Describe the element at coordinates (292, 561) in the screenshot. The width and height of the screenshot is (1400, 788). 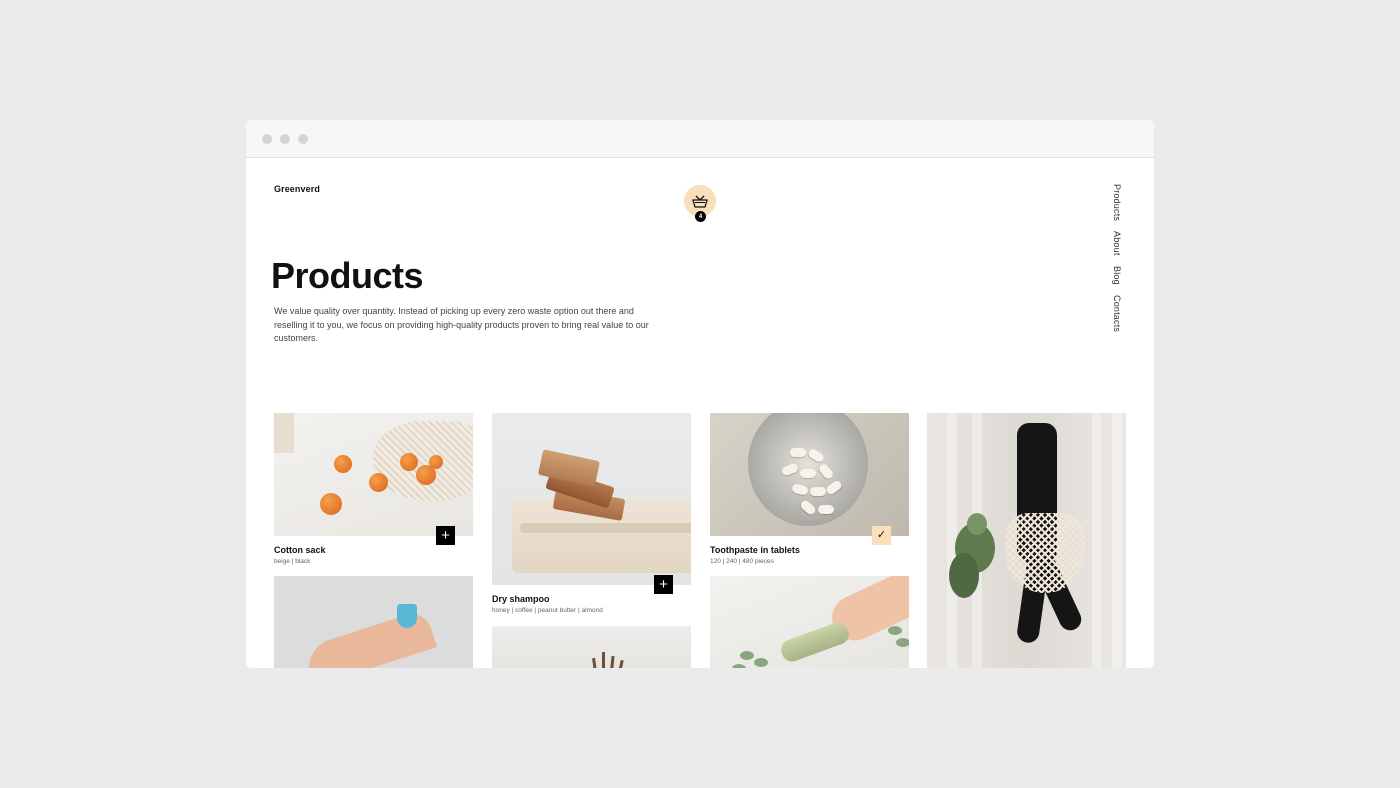
I see `product-variants: beige | black` at that location.